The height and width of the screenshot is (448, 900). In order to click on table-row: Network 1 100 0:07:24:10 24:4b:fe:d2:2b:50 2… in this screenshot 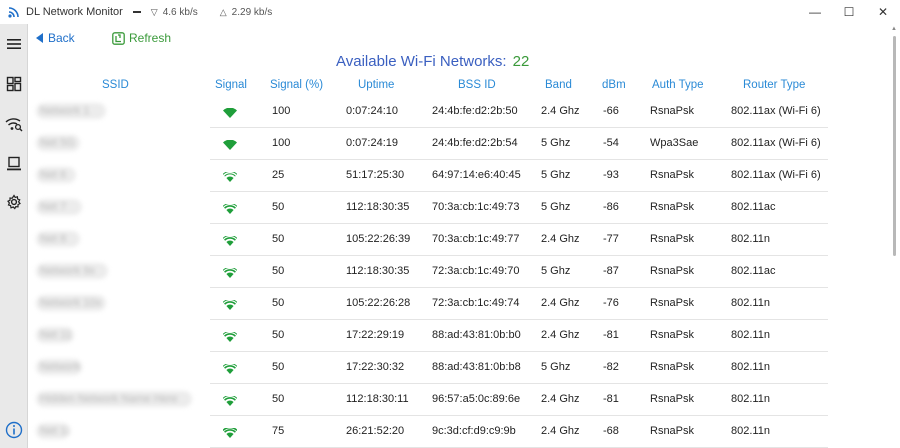, I will do `click(432, 112)`.